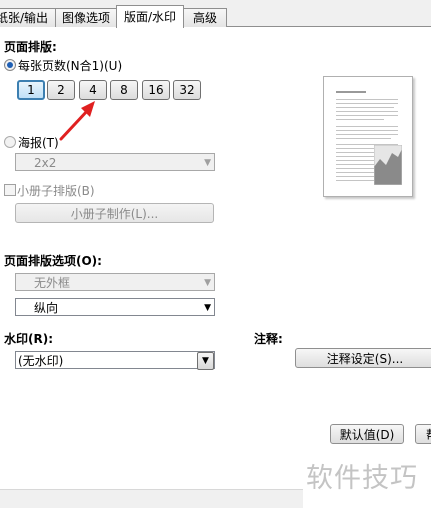  I want to click on booklet-checkbox, so click(10, 190).